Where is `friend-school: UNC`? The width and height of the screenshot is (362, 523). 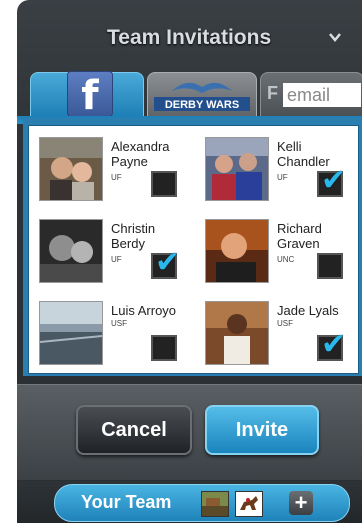 friend-school: UNC is located at coordinates (286, 259).